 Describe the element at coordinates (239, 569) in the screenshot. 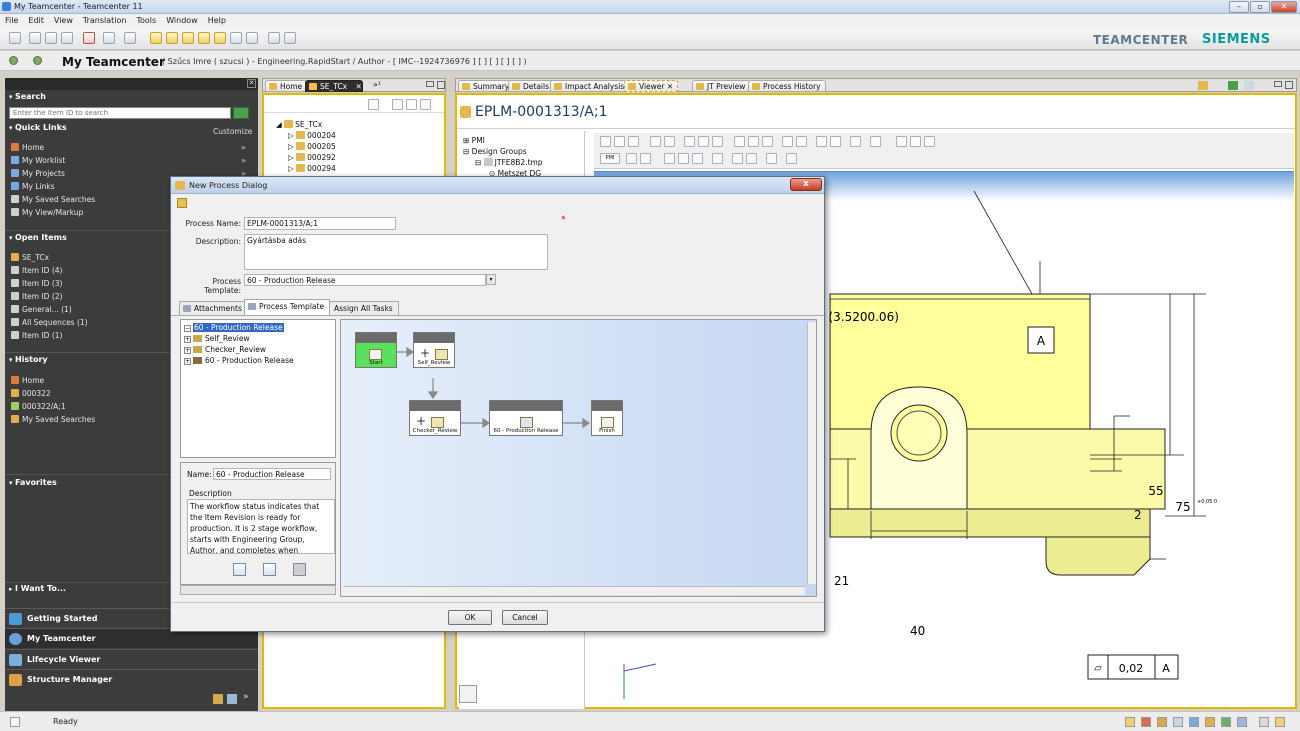

I see `task-properties-icon` at that location.